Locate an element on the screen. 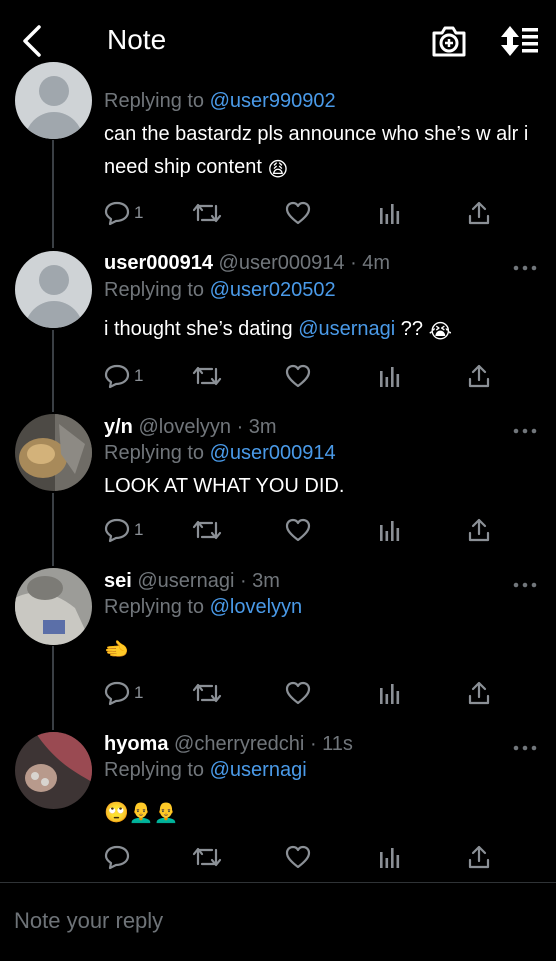  hand-emoji: 🫲 is located at coordinates (116, 650).